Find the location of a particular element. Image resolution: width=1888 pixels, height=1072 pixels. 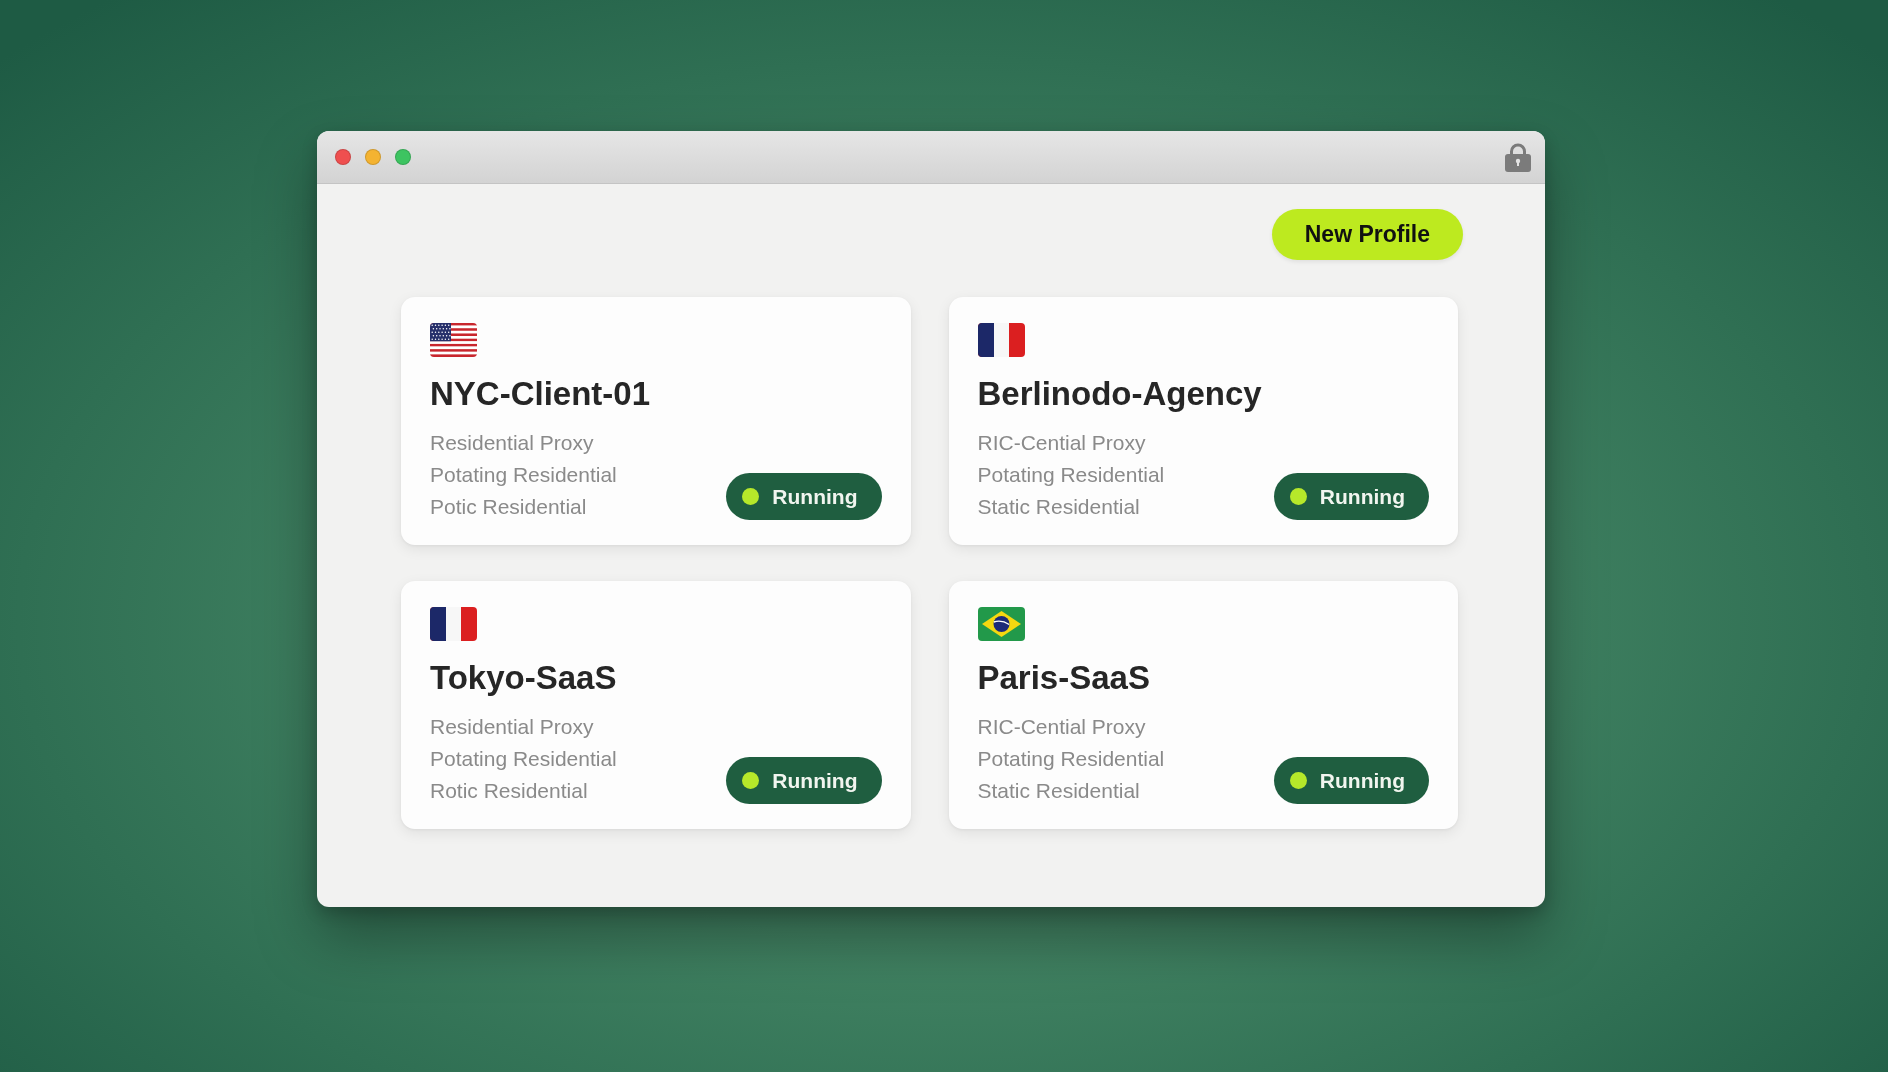

profile-name: Paris-SaaS is located at coordinates (1063, 678).